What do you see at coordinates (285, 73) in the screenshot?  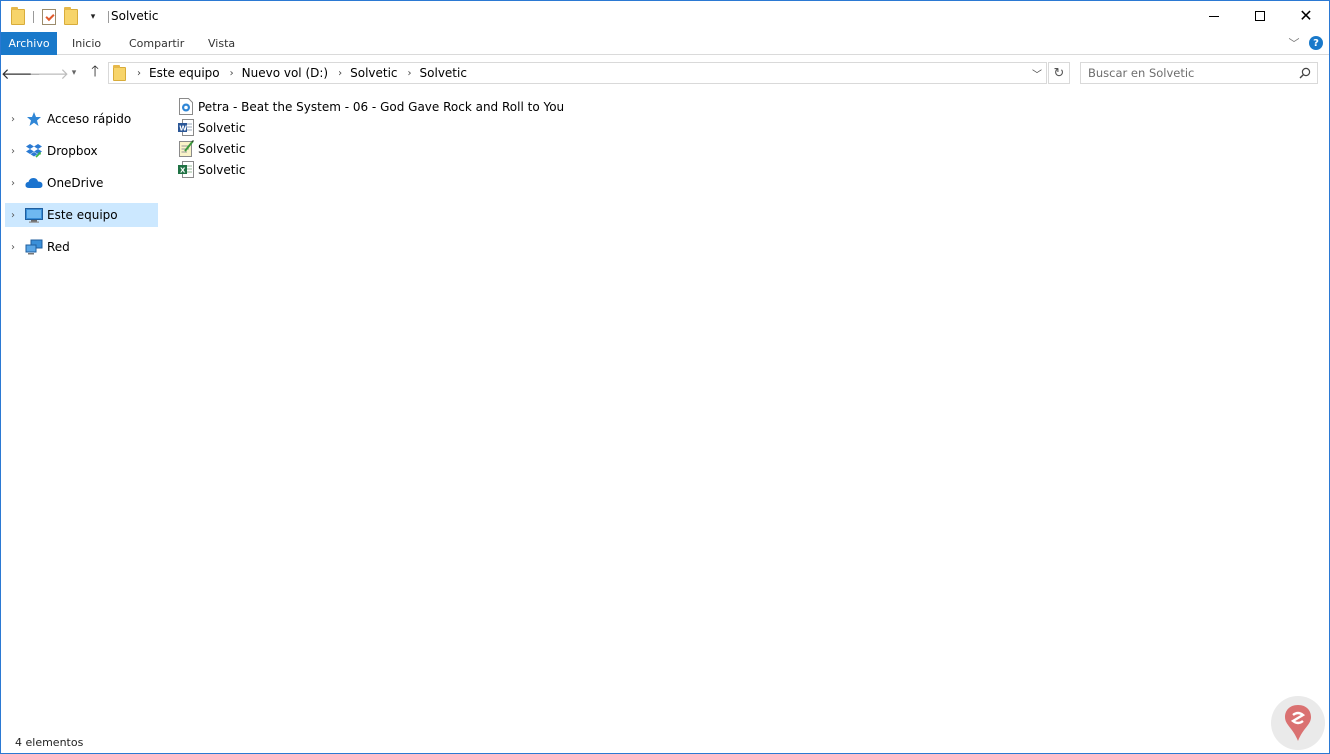 I see `breadcrumb-nuevo-vol: Nuevo vol (D:)` at bounding box center [285, 73].